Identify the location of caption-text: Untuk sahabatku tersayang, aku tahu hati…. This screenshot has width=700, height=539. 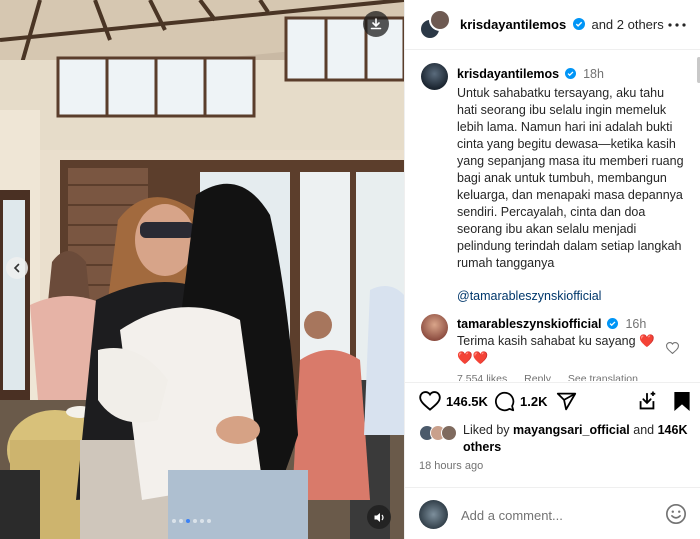
(570, 178).